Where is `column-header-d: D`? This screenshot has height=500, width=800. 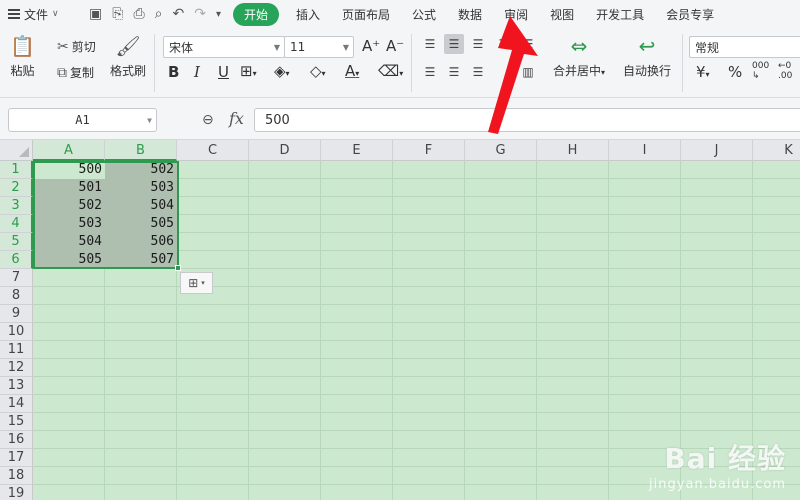 column-header-d: D is located at coordinates (285, 150).